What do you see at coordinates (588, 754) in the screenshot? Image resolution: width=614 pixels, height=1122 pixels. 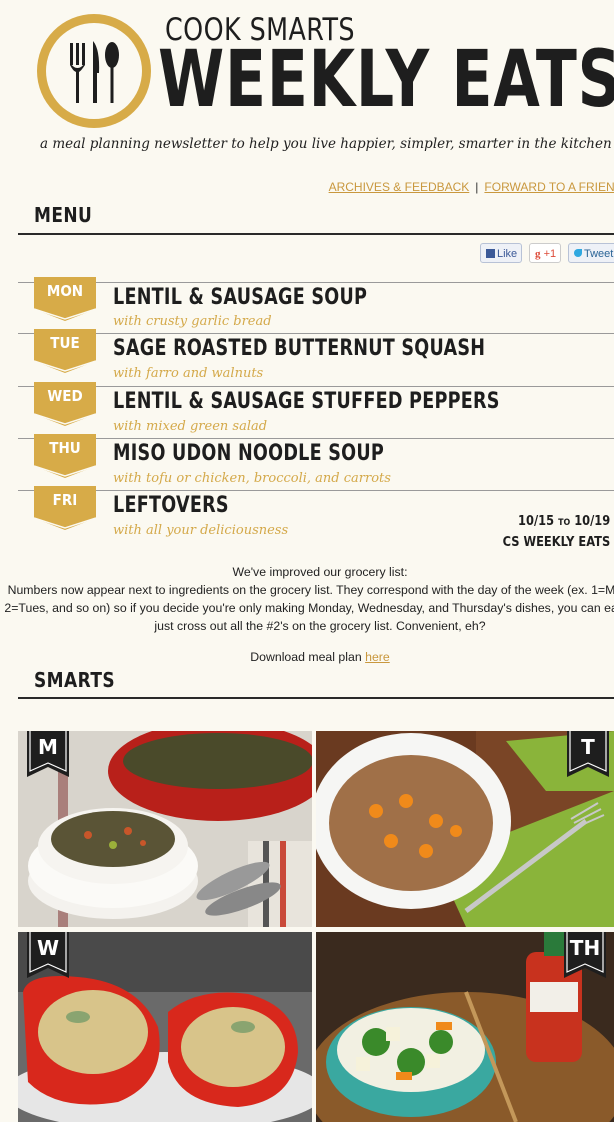 I see `photo-tag-t: T` at bounding box center [588, 754].